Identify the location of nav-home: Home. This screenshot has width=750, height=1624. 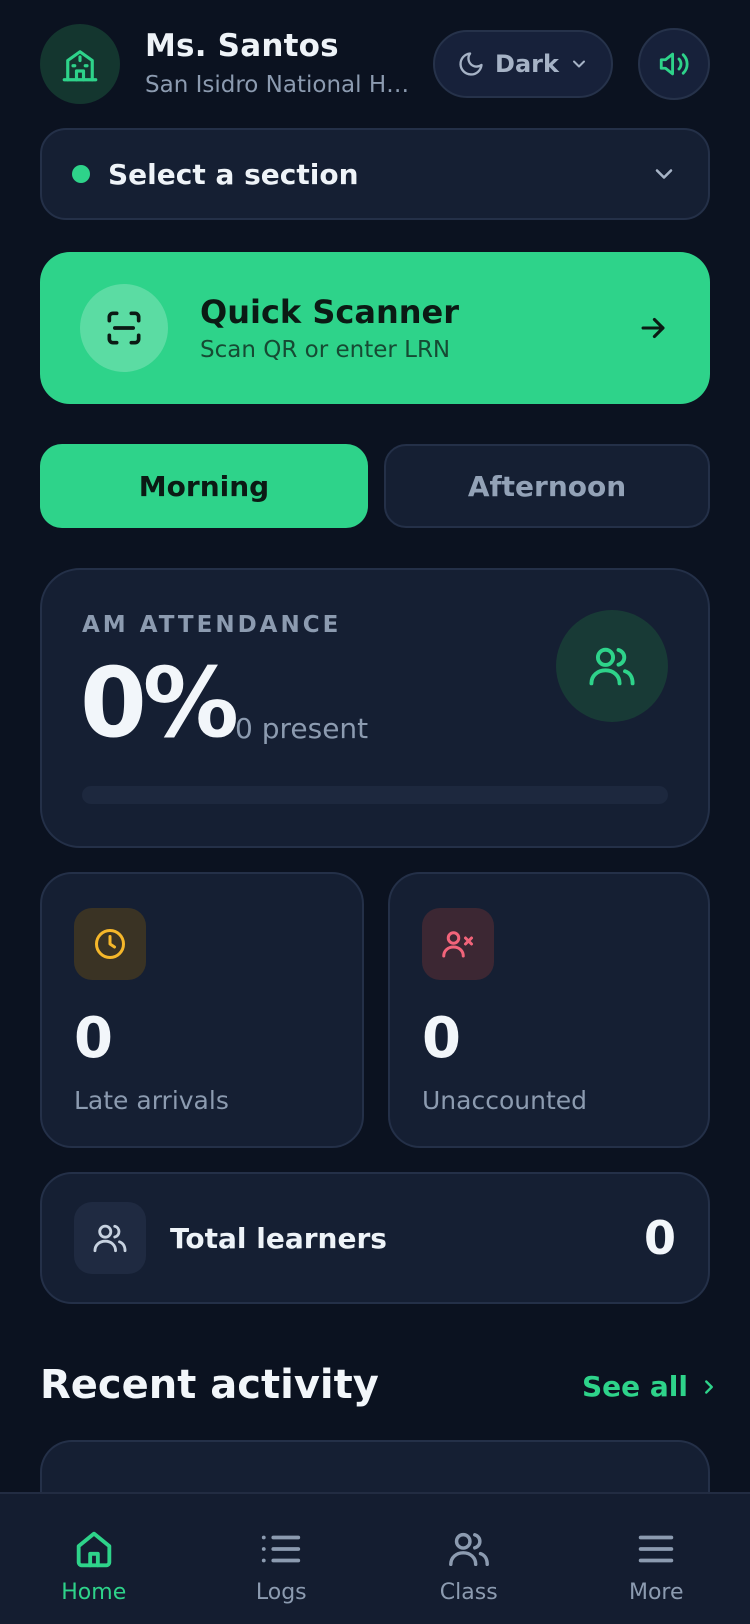
(94, 1559).